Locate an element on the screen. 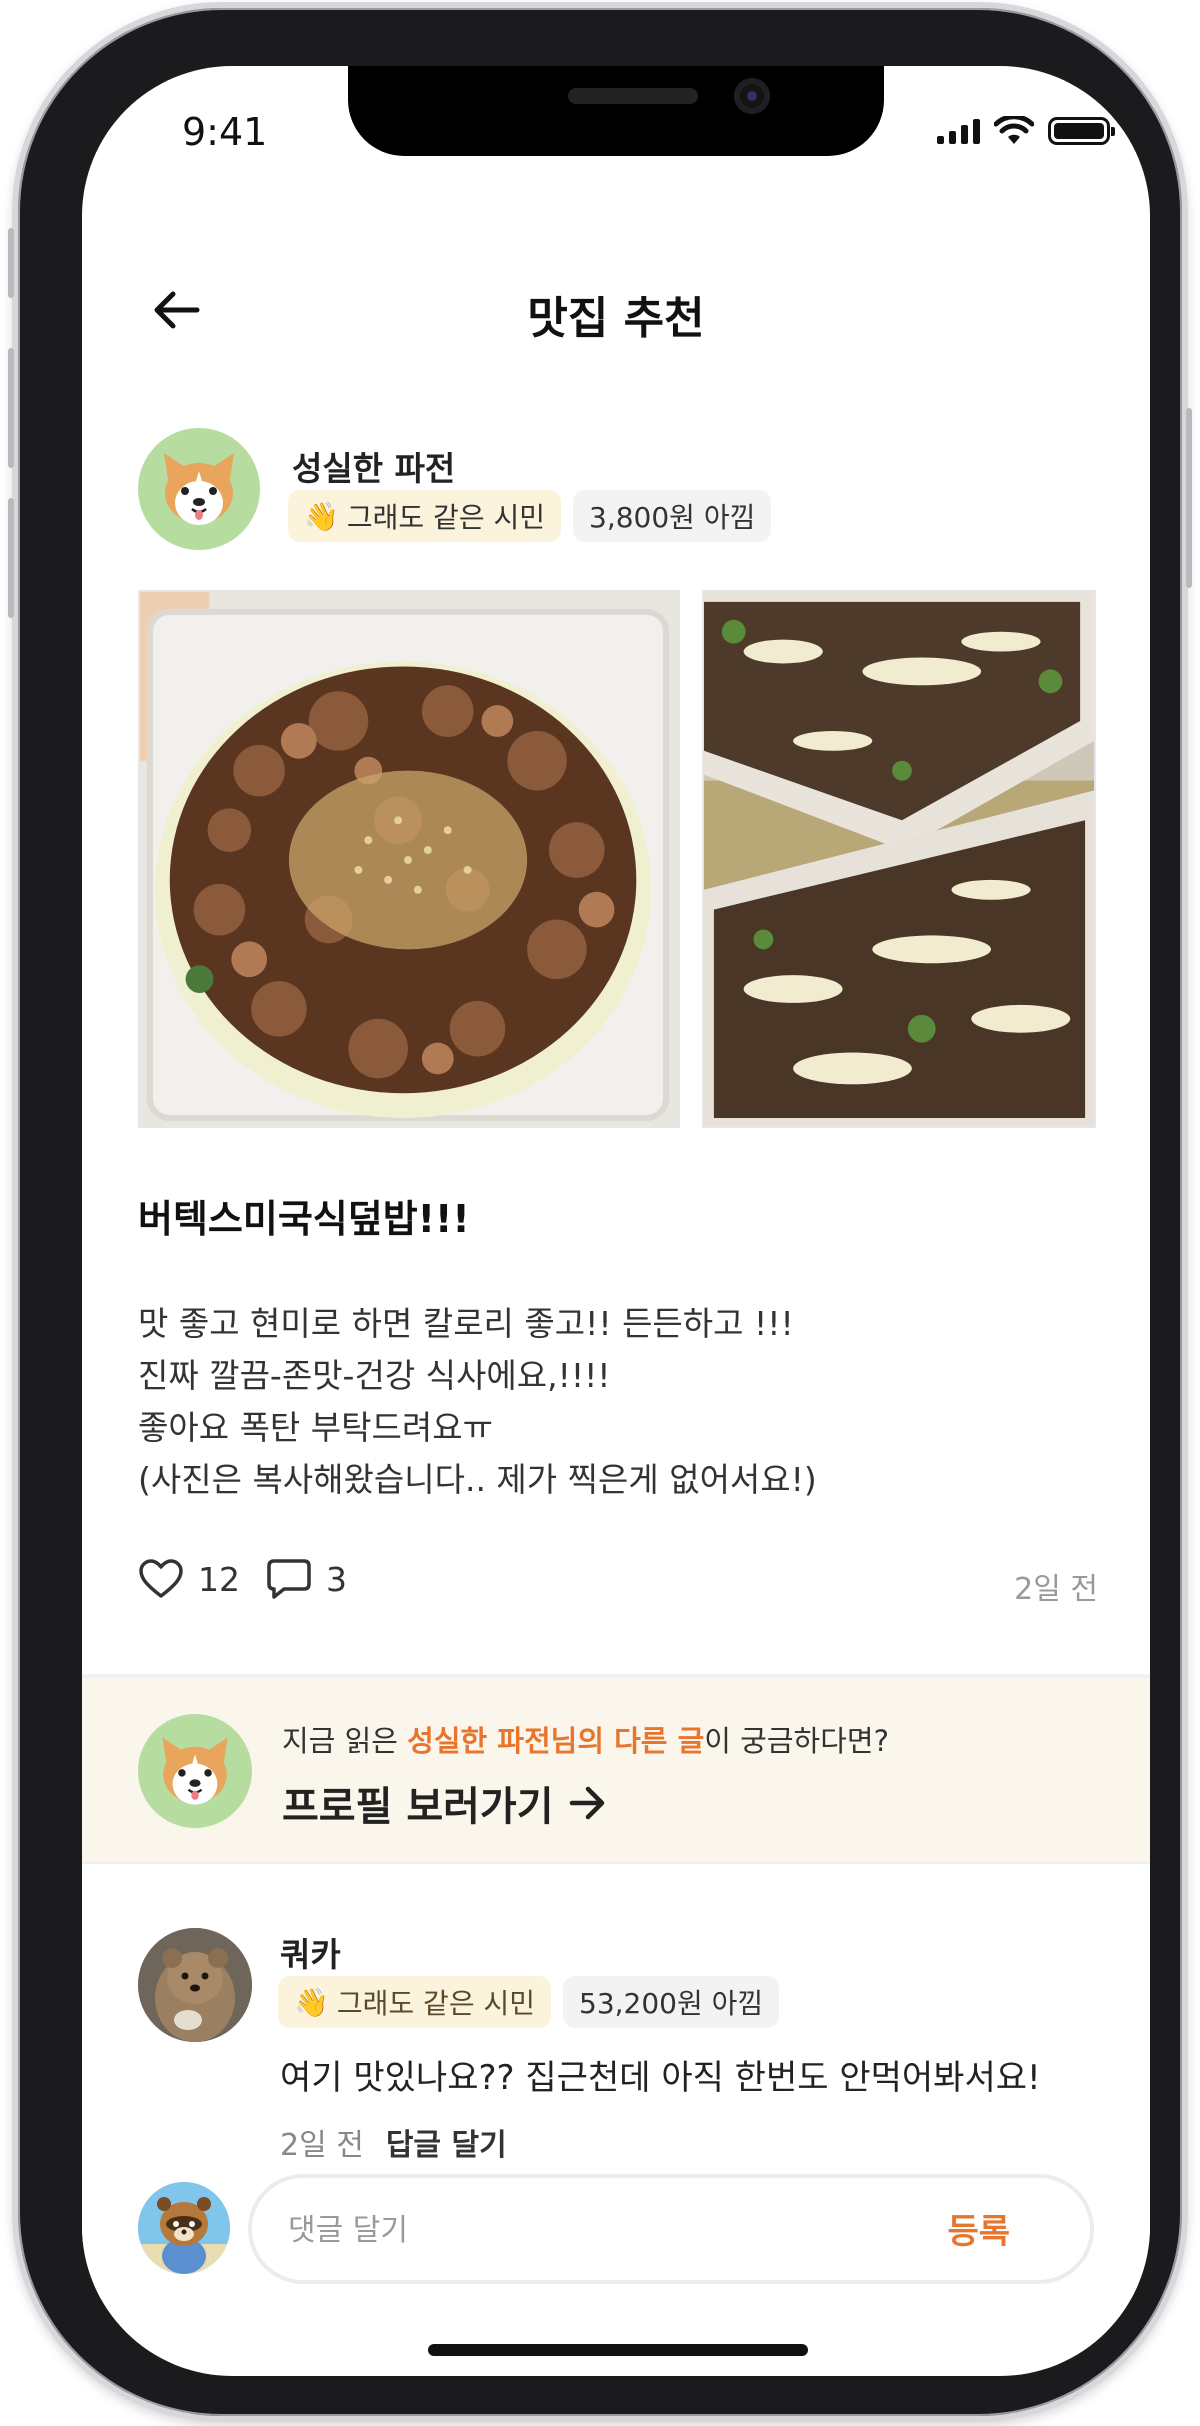  my-avatar is located at coordinates (184, 2228).